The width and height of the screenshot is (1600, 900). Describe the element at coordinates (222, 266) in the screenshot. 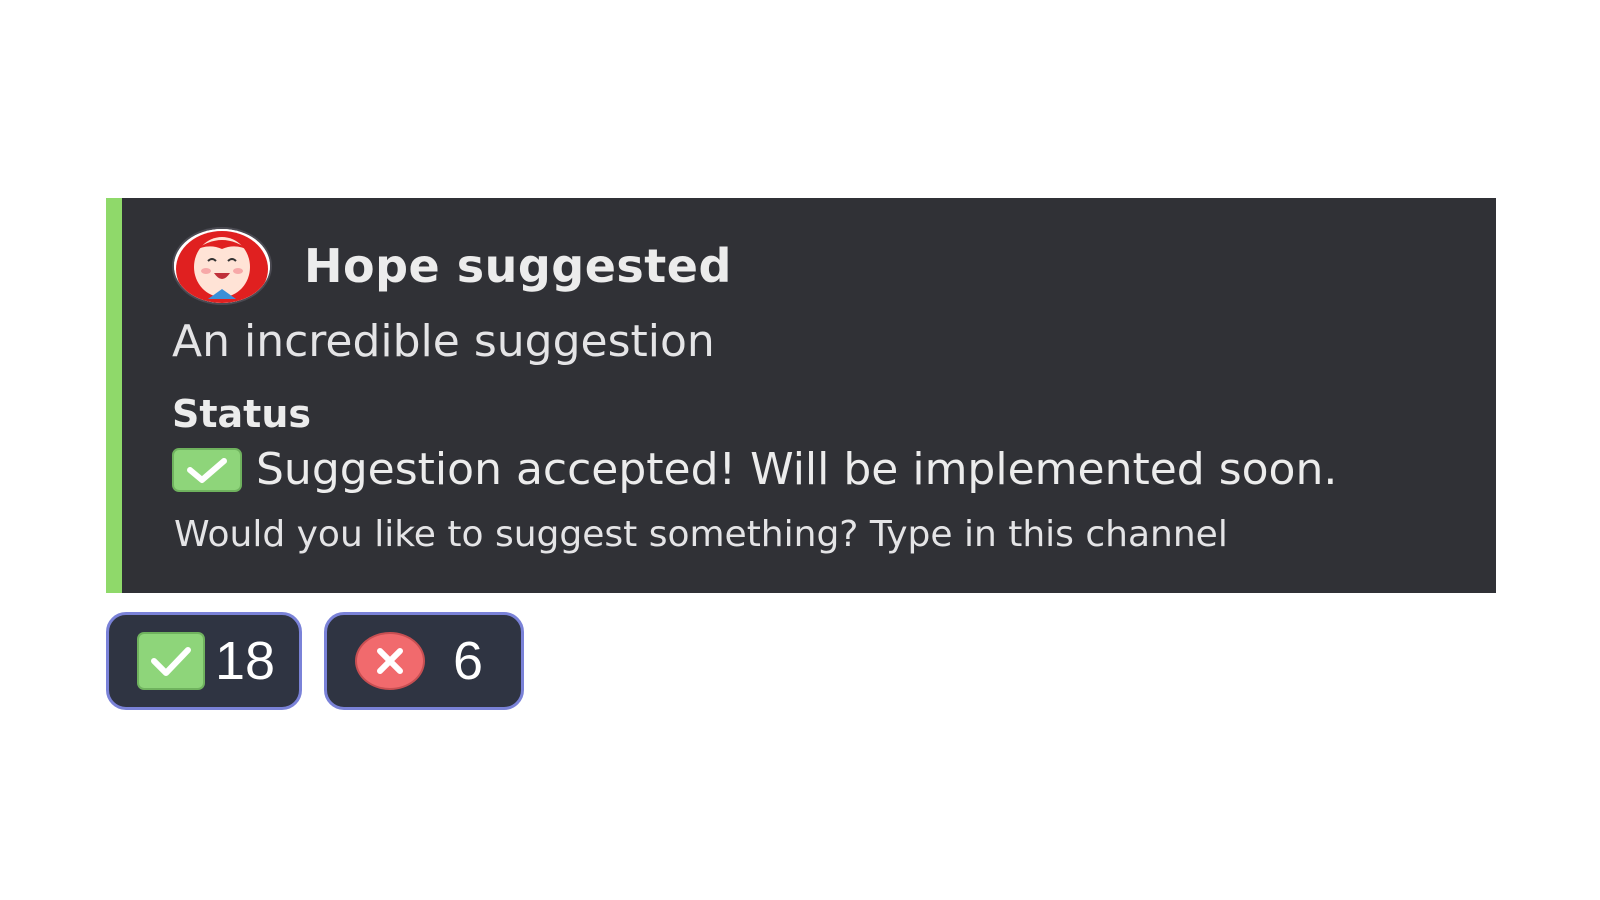

I see `anime-girl-avatar-icon` at that location.